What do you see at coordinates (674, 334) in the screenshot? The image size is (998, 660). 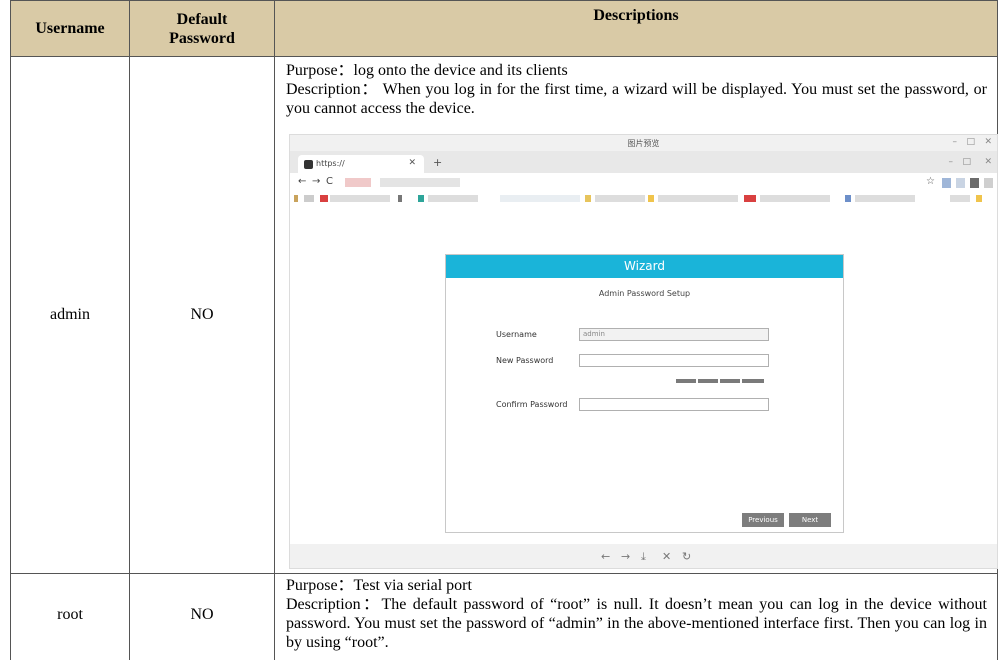 I see `username-field: admin` at bounding box center [674, 334].